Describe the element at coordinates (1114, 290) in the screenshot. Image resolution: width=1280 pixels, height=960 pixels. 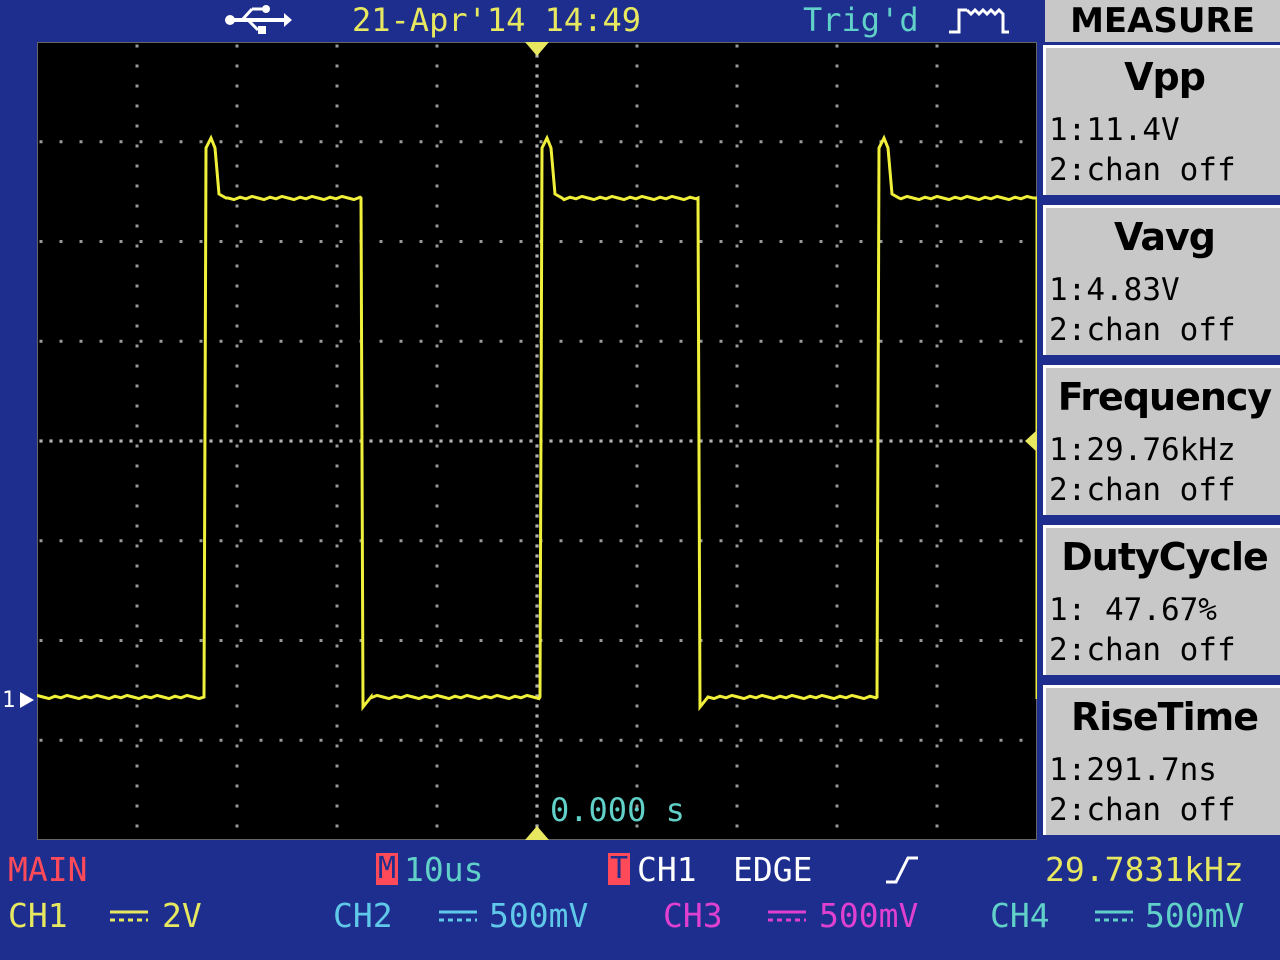
I see `measure-value-ch1: 1:4.83V` at that location.